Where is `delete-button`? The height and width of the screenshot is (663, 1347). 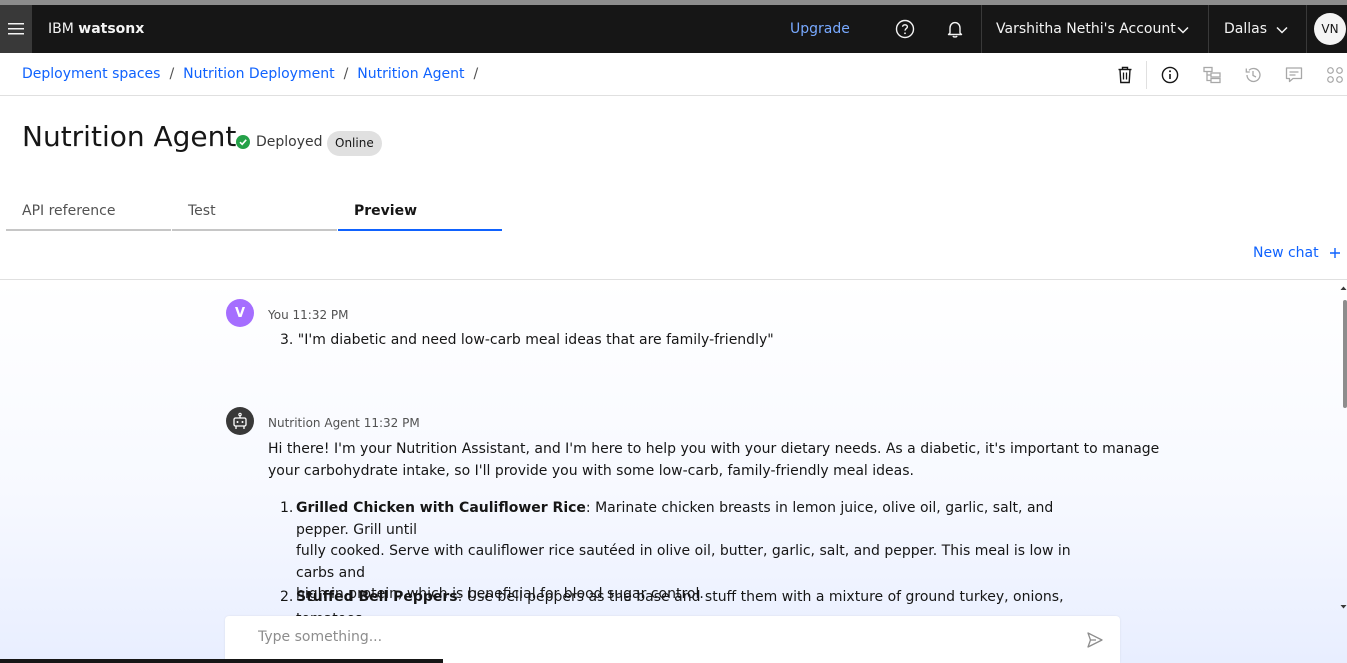
delete-button is located at coordinates (1125, 75).